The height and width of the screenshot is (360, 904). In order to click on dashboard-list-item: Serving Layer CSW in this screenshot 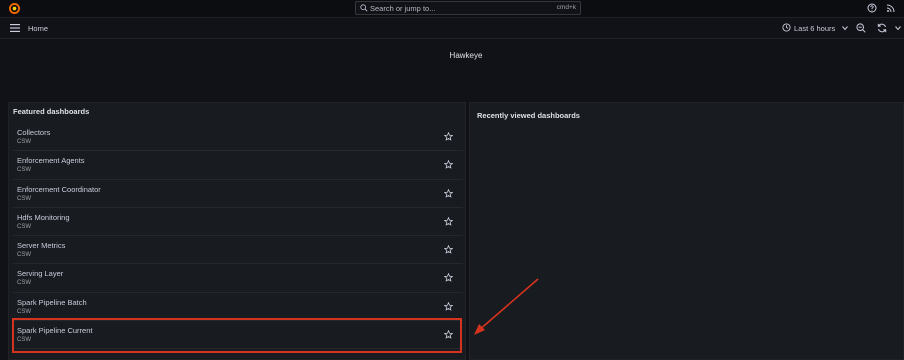, I will do `click(238, 278)`.